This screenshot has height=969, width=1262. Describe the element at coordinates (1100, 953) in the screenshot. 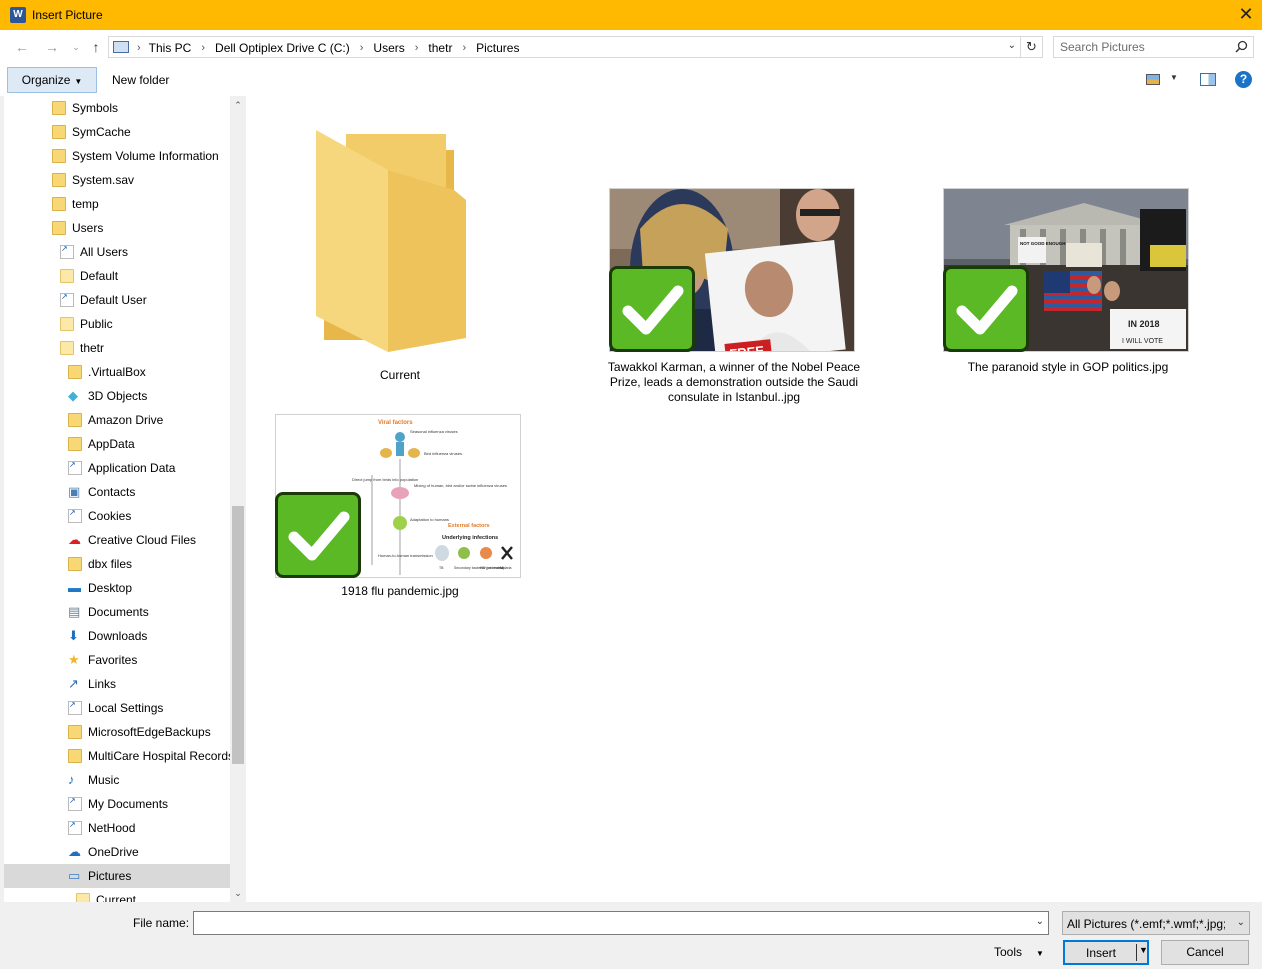

I see `insert-label: Insert` at that location.